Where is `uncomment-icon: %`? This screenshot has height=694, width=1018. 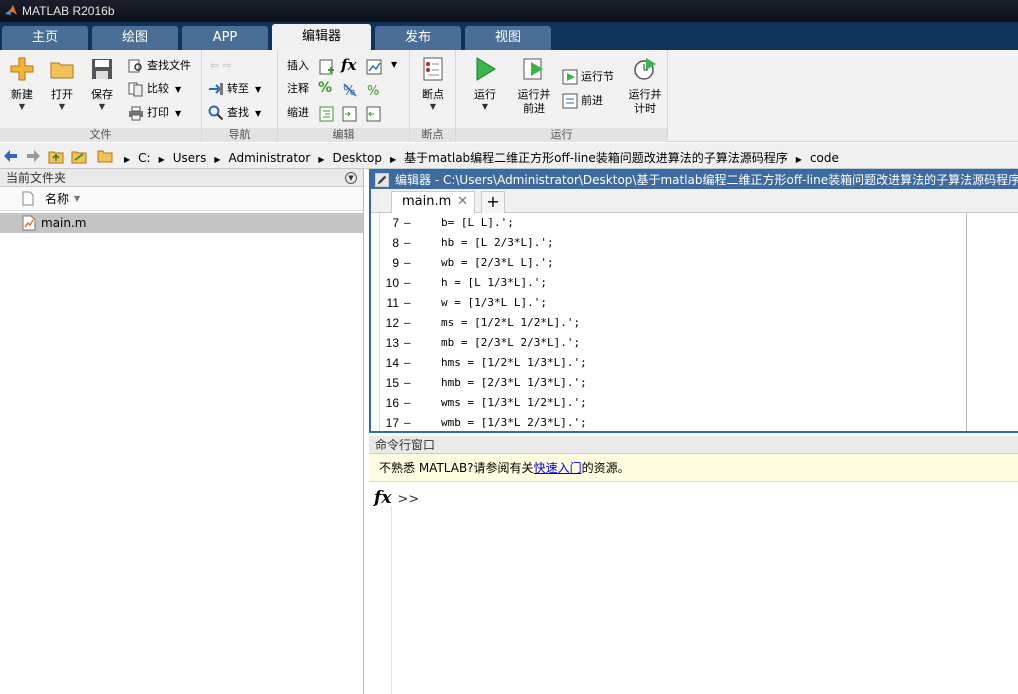 uncomment-icon: % is located at coordinates (350, 90).